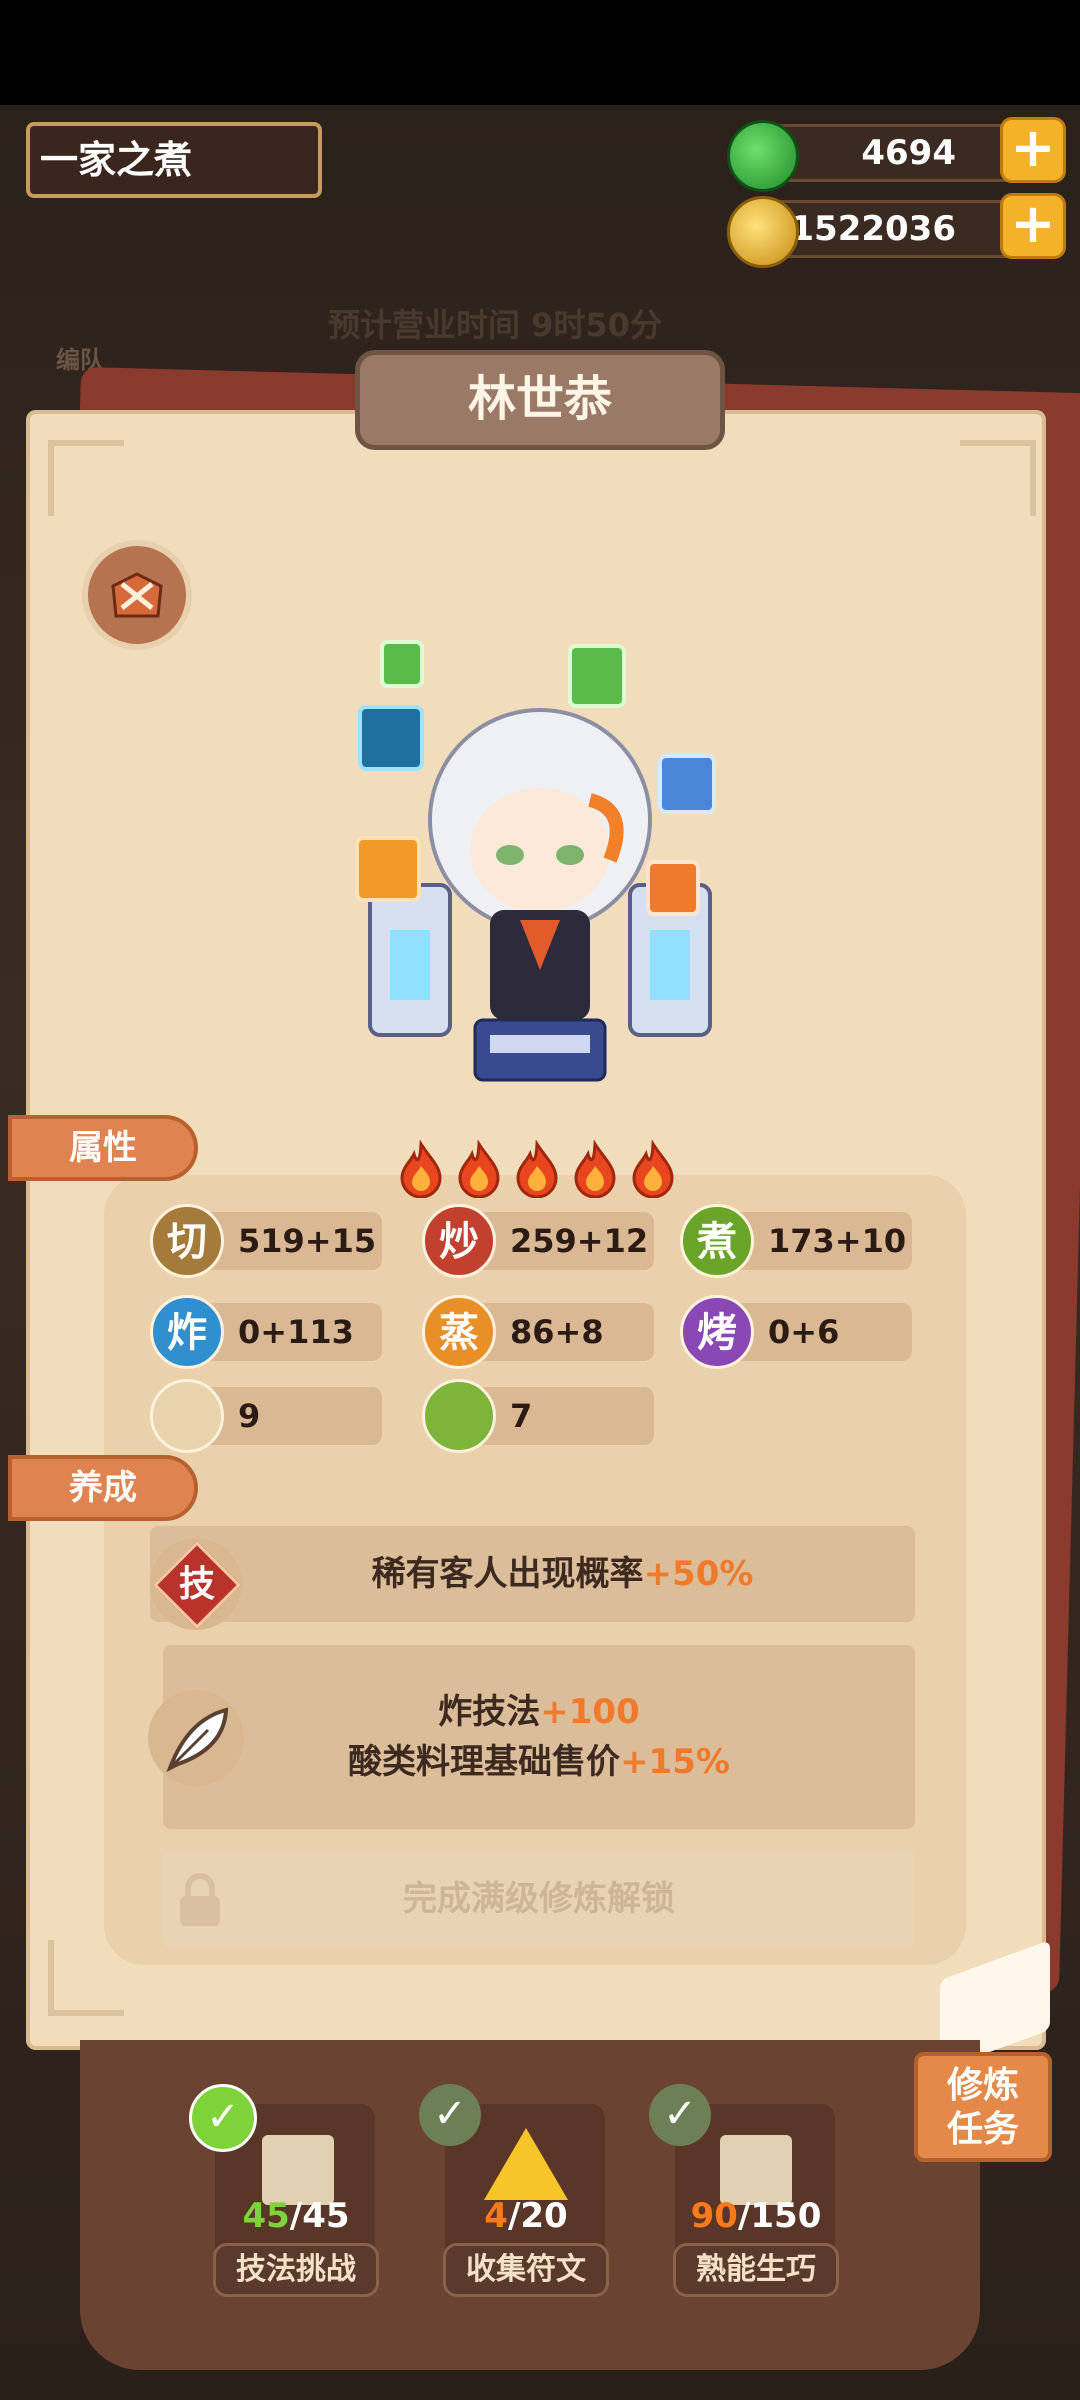 Image resolution: width=1080 pixels, height=2400 pixels. I want to click on bonus-line2-value: +15%, so click(675, 1762).